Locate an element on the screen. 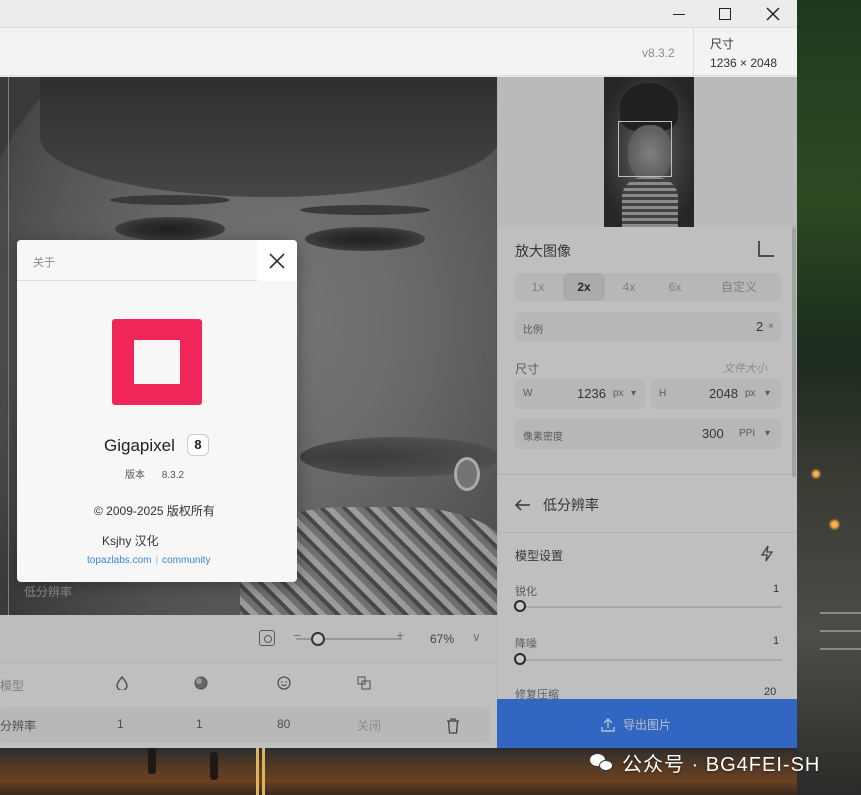  version-value: 8.3.2 is located at coordinates (173, 475).